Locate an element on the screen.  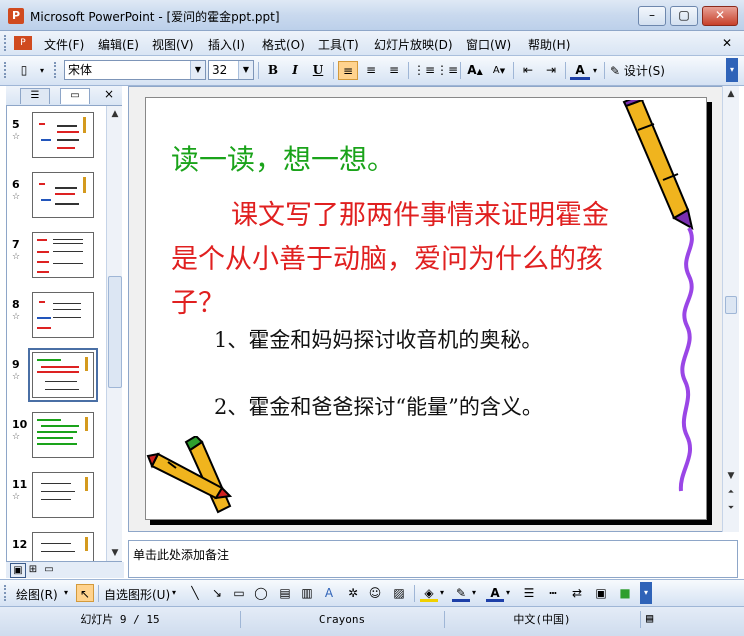
font-name-combo: 宋体 ▼ is located at coordinates (135, 70).